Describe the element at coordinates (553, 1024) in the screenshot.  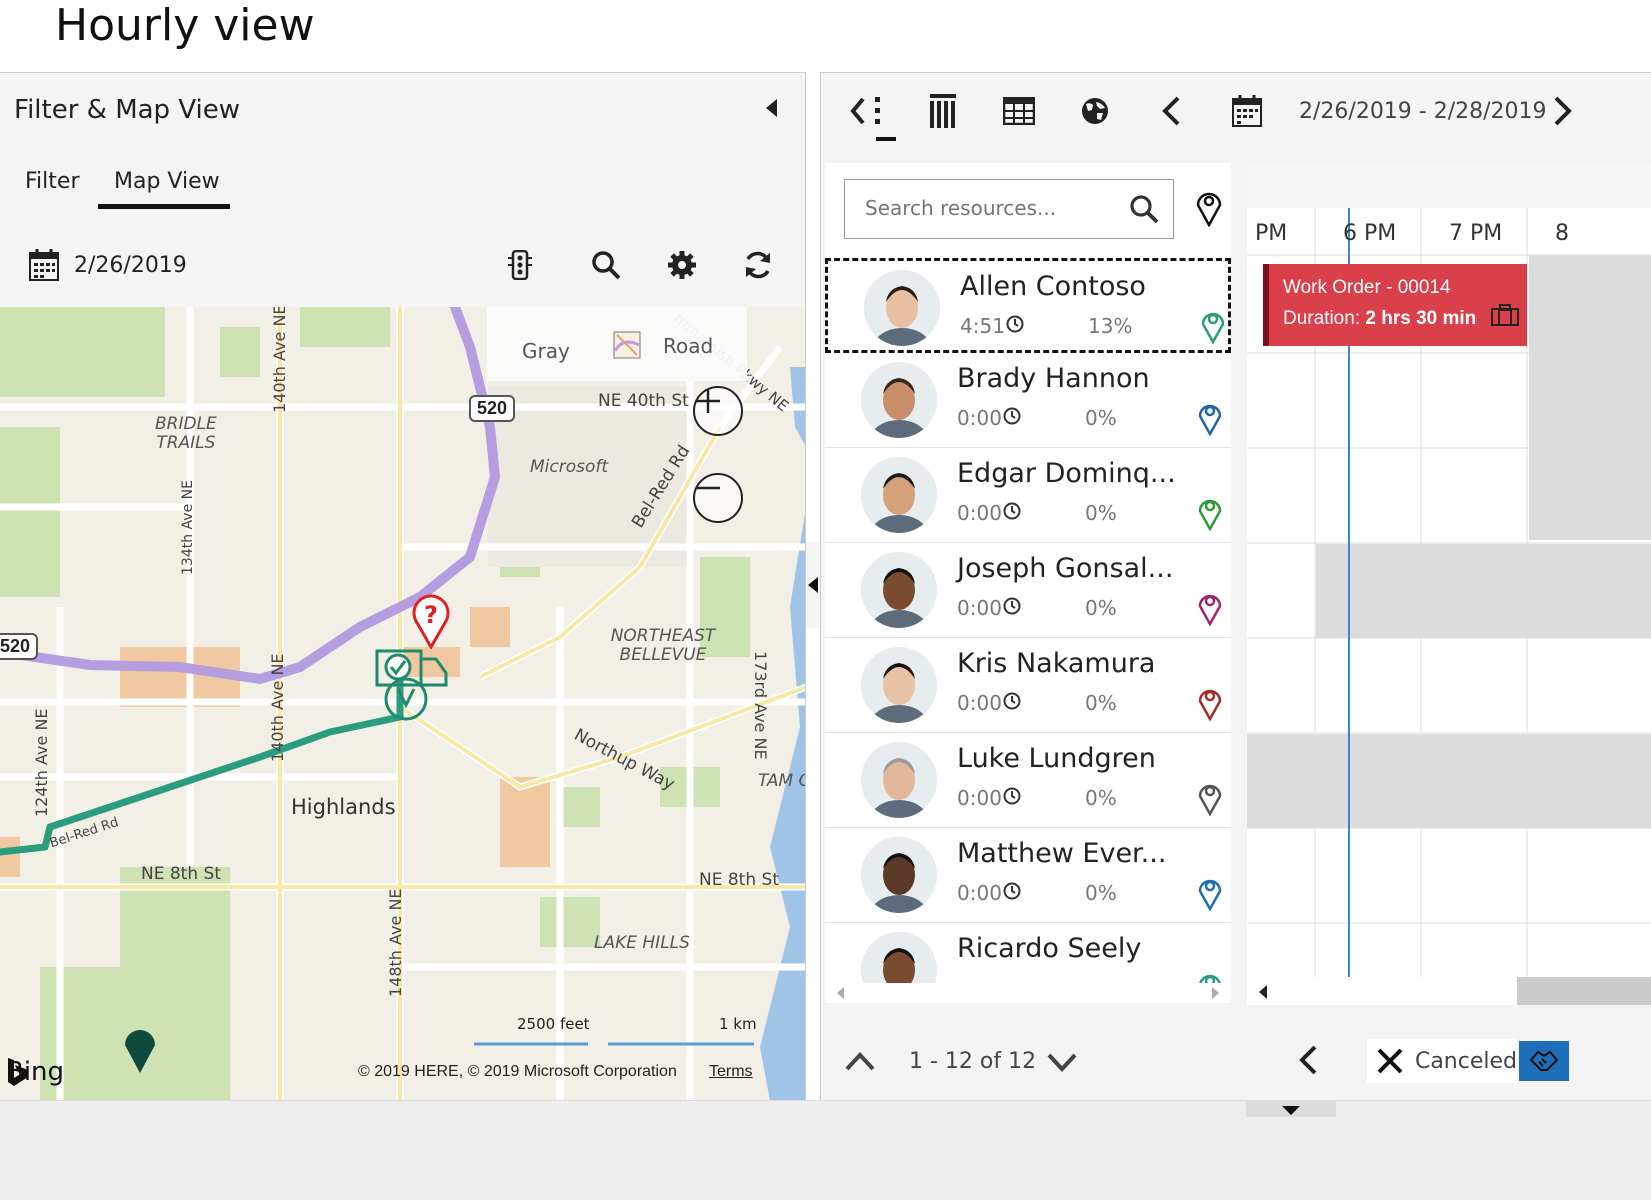
I see `scale-feet: 2500 feet` at that location.